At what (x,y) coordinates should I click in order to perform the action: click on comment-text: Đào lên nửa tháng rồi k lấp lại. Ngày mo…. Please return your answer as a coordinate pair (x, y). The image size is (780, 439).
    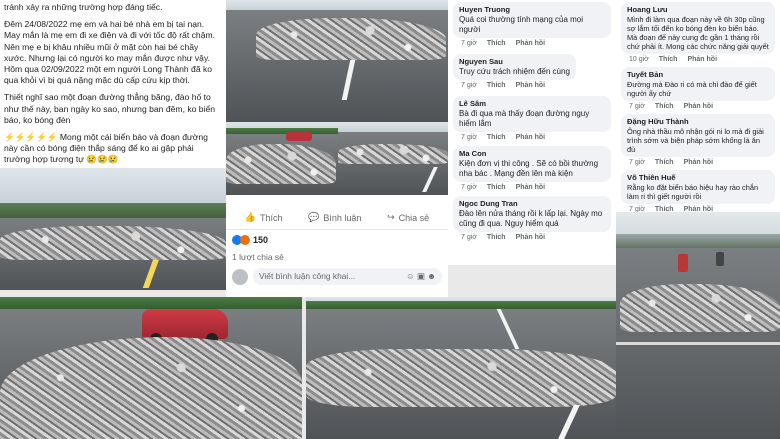
    Looking at the image, I should click on (531, 218).